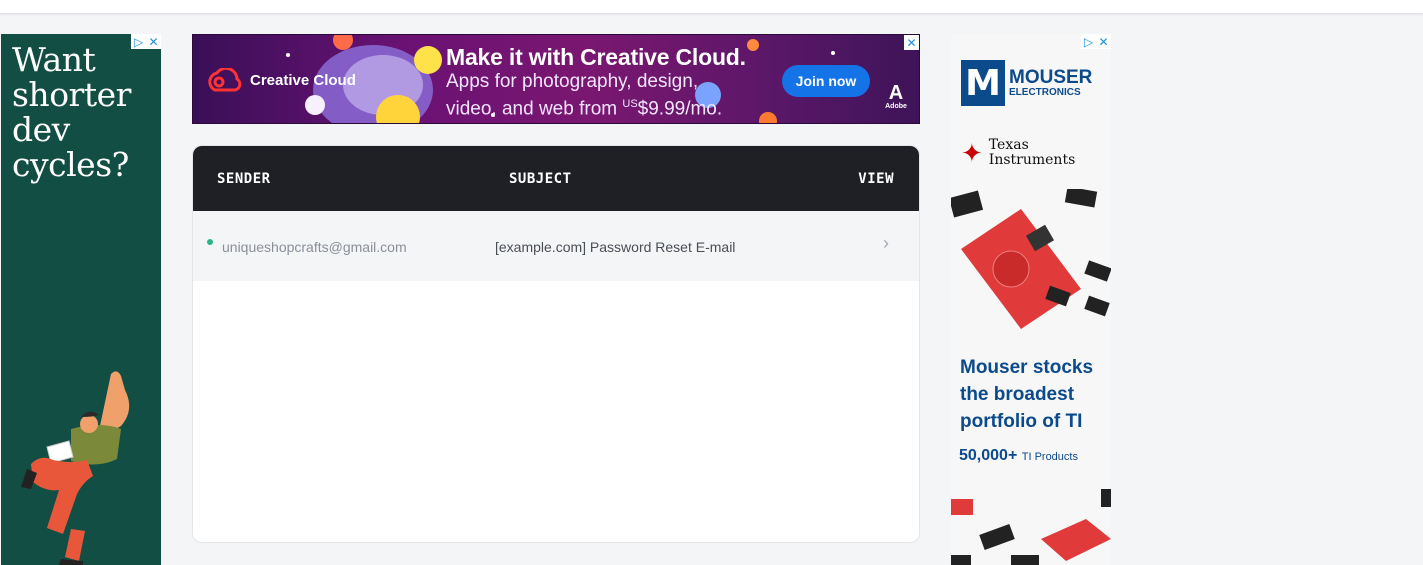  What do you see at coordinates (225, 80) in the screenshot?
I see `creative-cloud-logo-icon` at bounding box center [225, 80].